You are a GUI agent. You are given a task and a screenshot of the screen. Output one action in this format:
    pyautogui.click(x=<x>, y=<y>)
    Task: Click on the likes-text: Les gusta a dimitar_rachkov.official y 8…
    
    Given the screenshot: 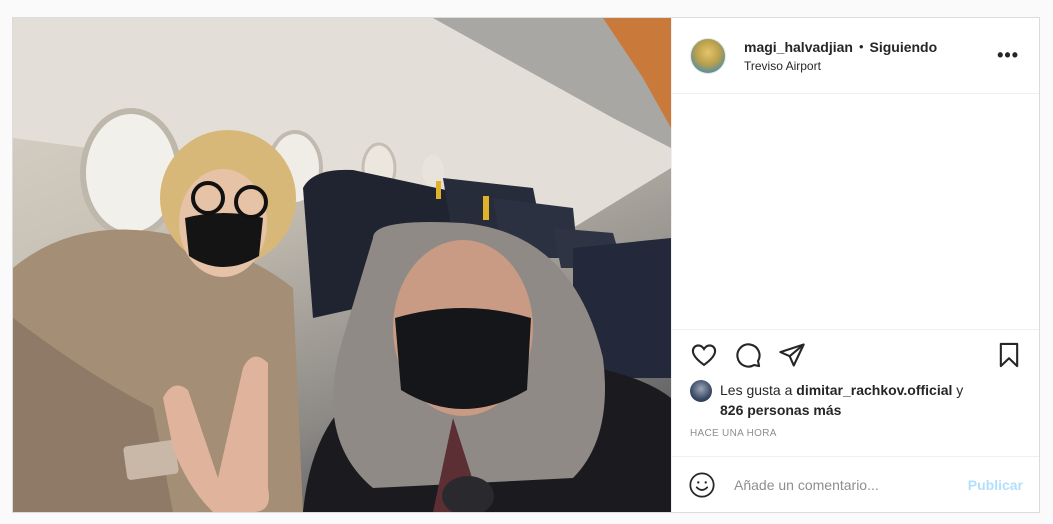 What is the action you would take?
    pyautogui.click(x=841, y=400)
    